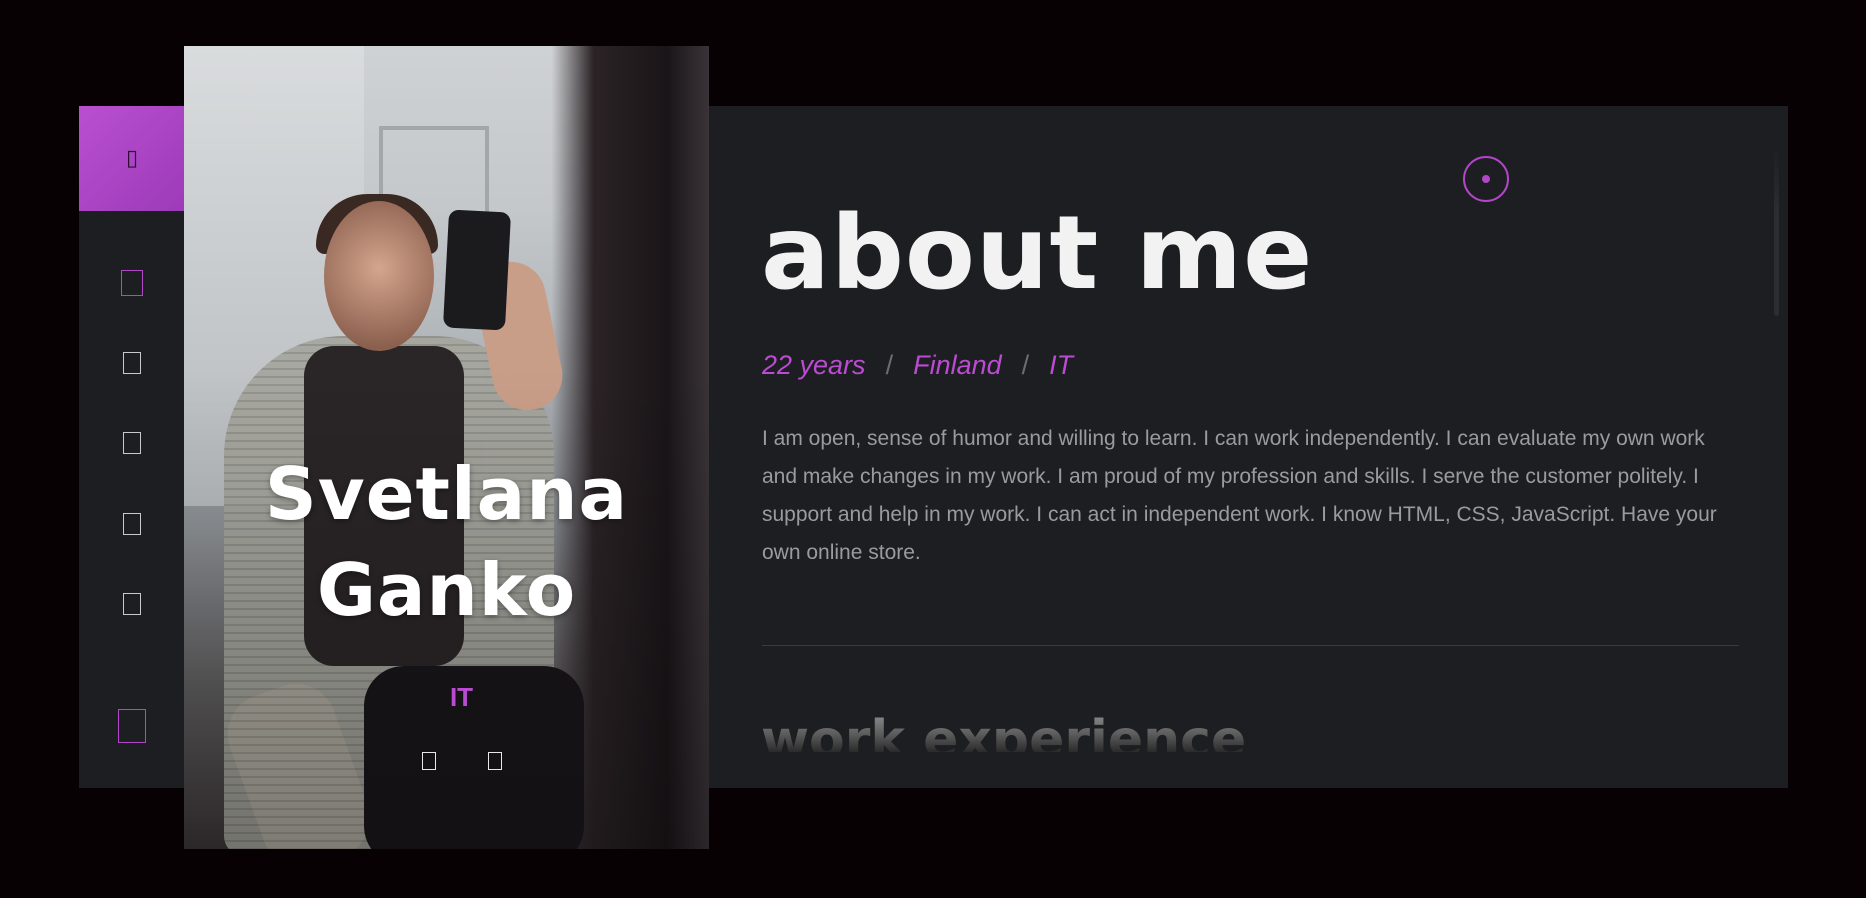 This screenshot has width=1866, height=898. I want to click on first-name: Svetlana, so click(446, 494).